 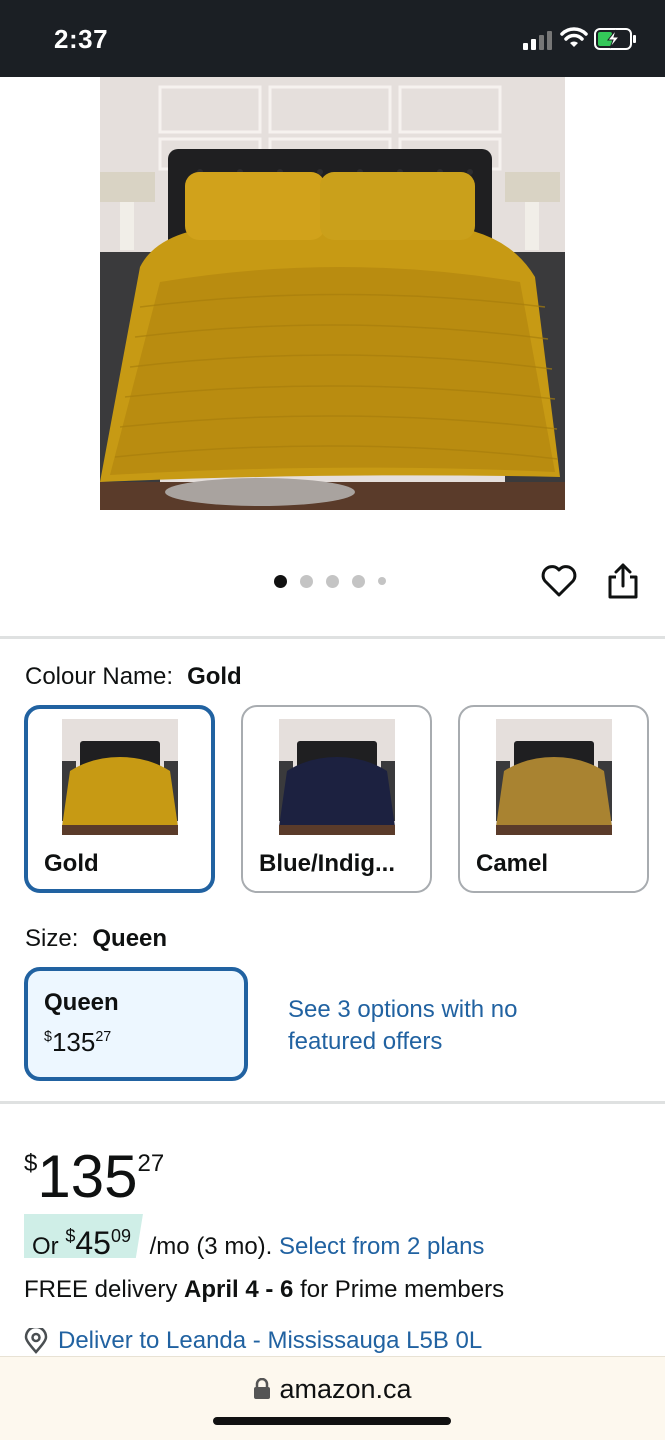 What do you see at coordinates (214, 676) in the screenshot?
I see `colour-selected-value: Gold` at bounding box center [214, 676].